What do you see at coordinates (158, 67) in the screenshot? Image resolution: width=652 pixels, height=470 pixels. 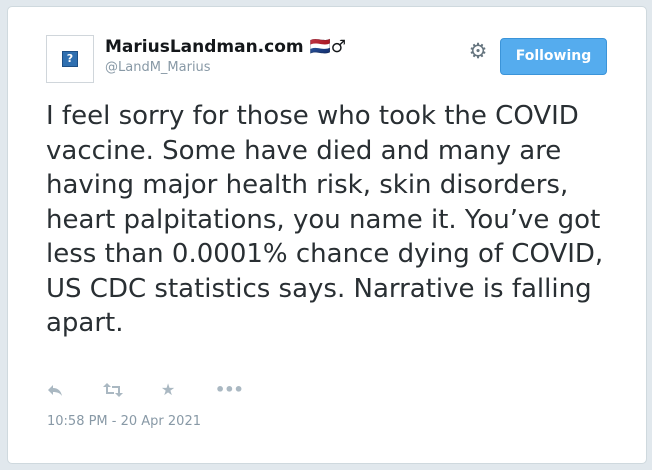 I see `author-handle: @LandM_Marius` at bounding box center [158, 67].